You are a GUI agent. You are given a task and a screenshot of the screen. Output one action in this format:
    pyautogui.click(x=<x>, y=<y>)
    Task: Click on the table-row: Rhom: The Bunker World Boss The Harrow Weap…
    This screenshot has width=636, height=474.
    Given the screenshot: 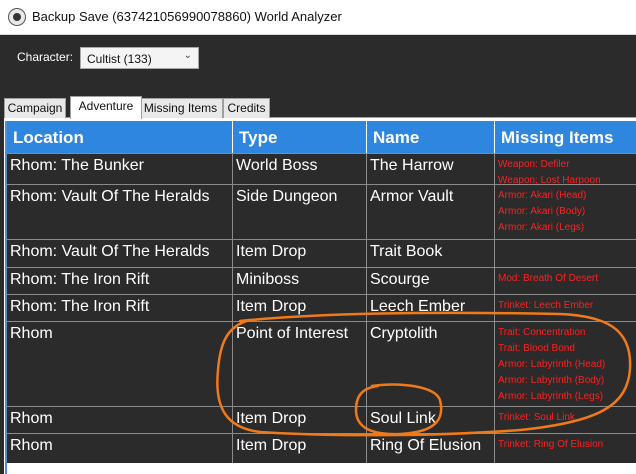 What is the action you would take?
    pyautogui.click(x=321, y=168)
    